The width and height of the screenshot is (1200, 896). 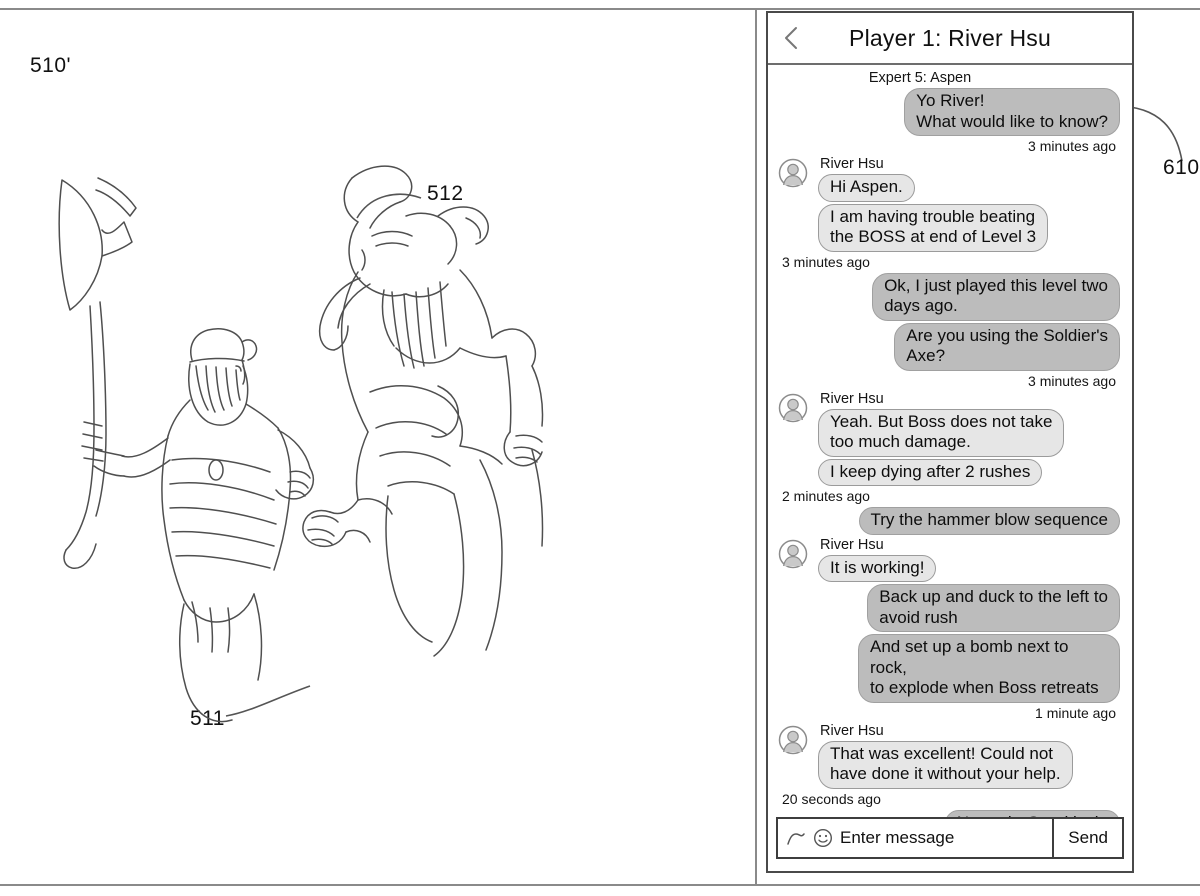 I want to click on bubble-row: Try the hammer blow sequence, so click(x=950, y=521).